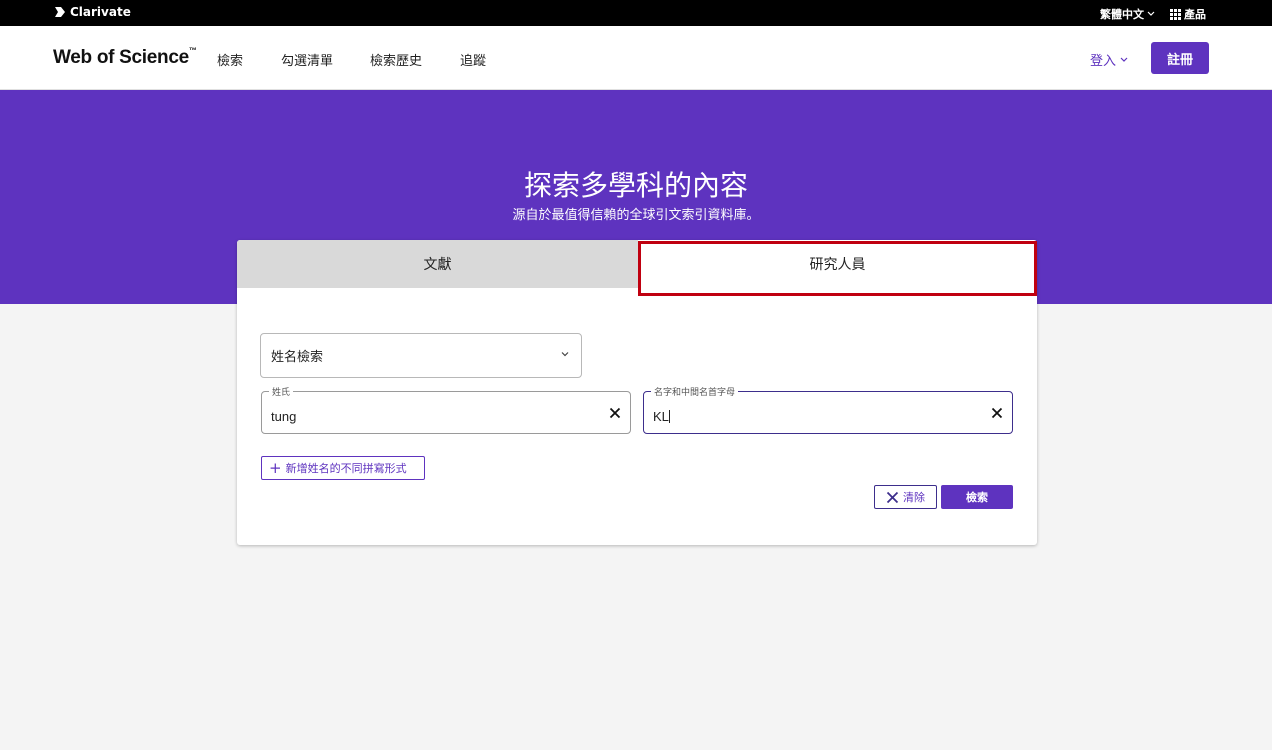 The width and height of the screenshot is (1272, 750). What do you see at coordinates (1103, 61) in the screenshot?
I see `login-label: 登入` at bounding box center [1103, 61].